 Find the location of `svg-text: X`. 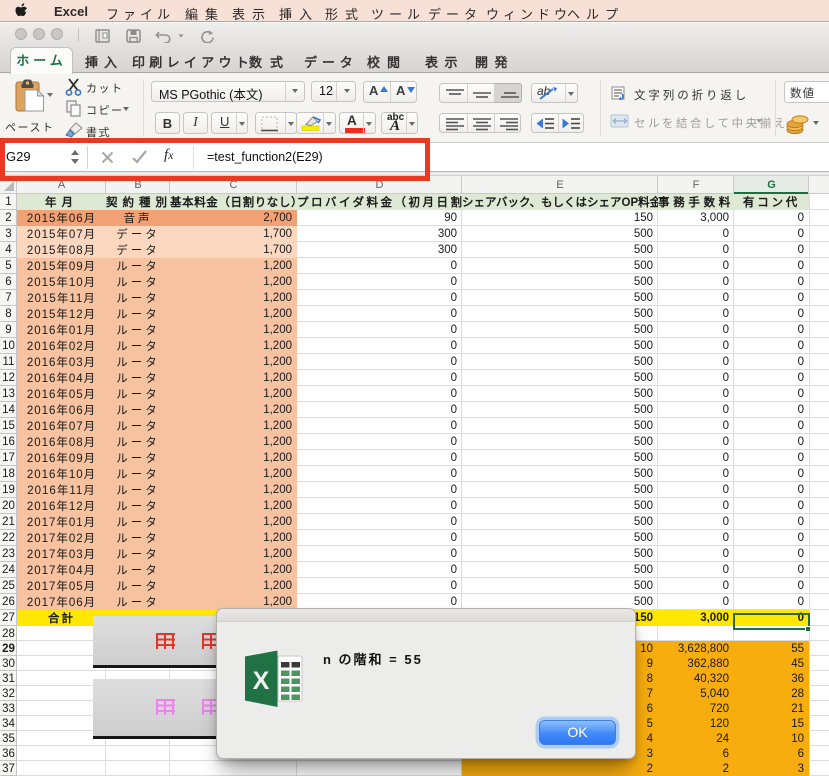

svg-text: X is located at coordinates (261, 681).